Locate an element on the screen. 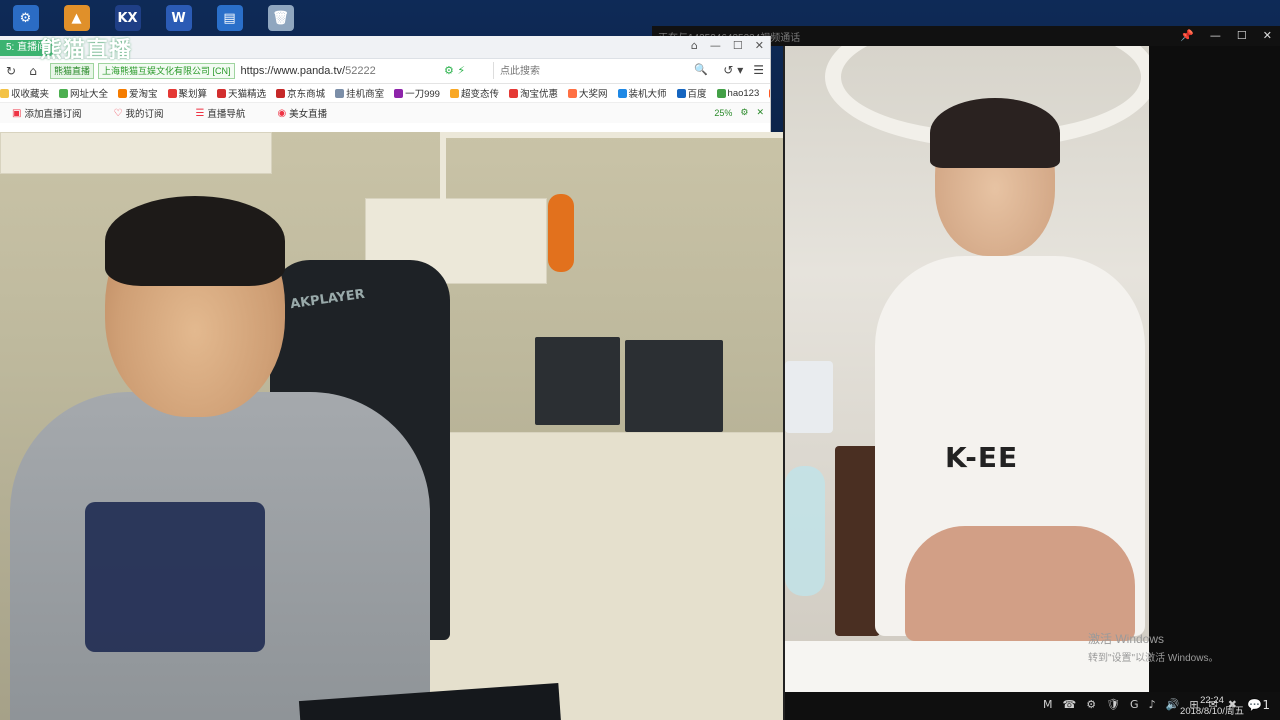 This screenshot has height=720, width=1280. tray-icon: ⚙ is located at coordinates (1091, 704).